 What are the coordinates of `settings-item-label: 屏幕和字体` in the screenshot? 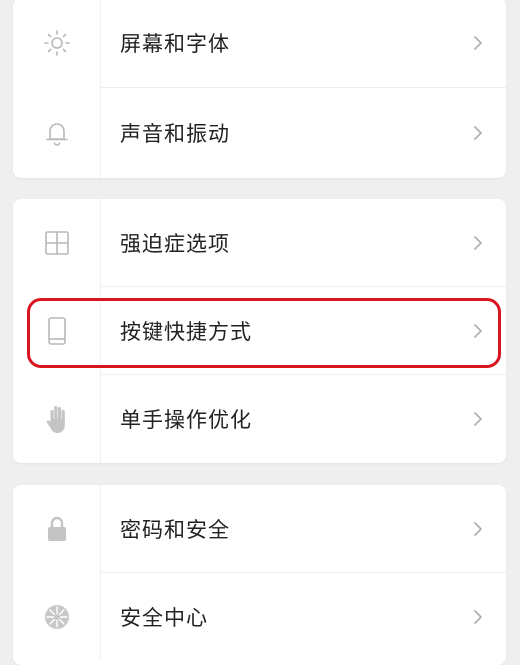 It's located at (175, 44).